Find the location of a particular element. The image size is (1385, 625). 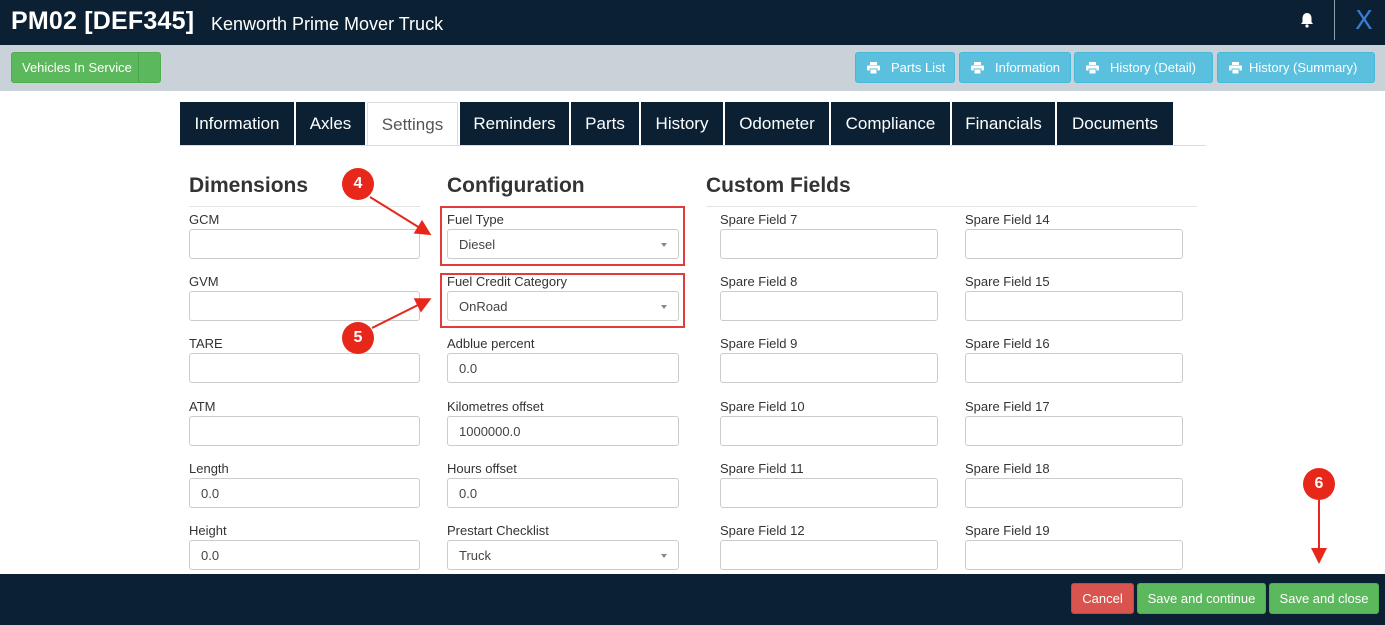

kilometres-offset-label: Kilometres offset is located at coordinates (495, 406).